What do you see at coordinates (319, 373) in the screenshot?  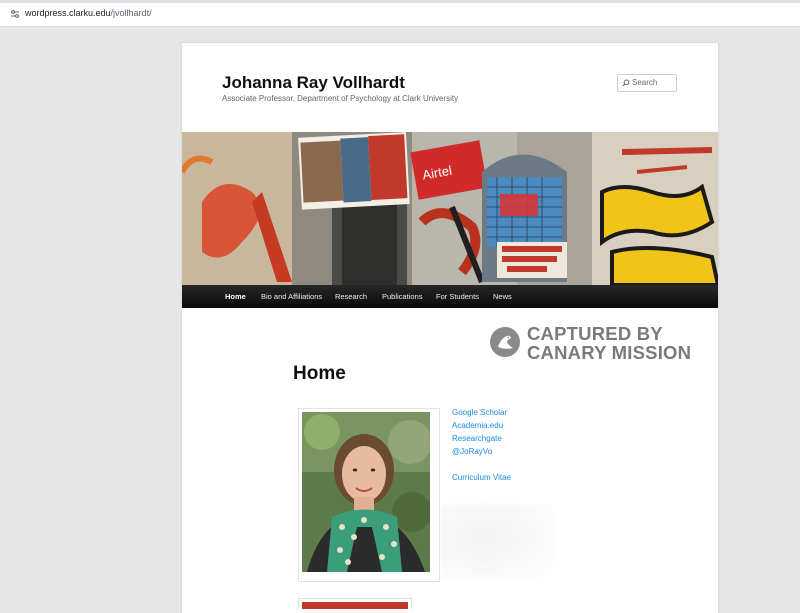 I see `page-title: Home` at bounding box center [319, 373].